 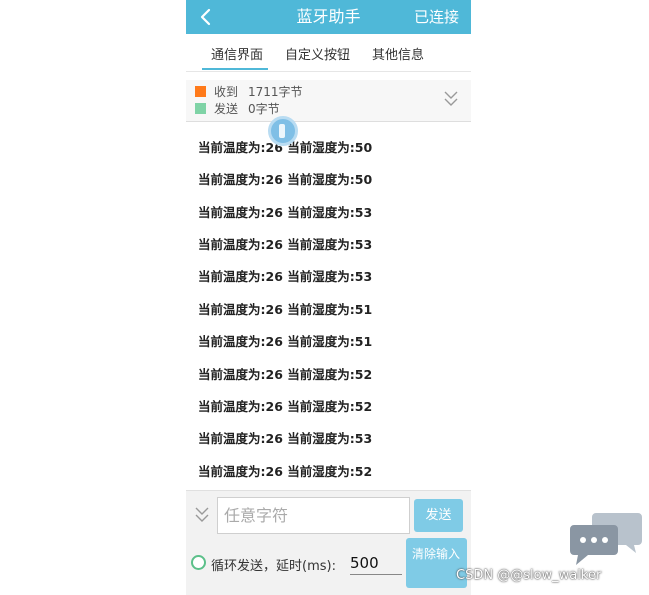 I want to click on sent-stat: 发送 0字节, so click(x=237, y=109).